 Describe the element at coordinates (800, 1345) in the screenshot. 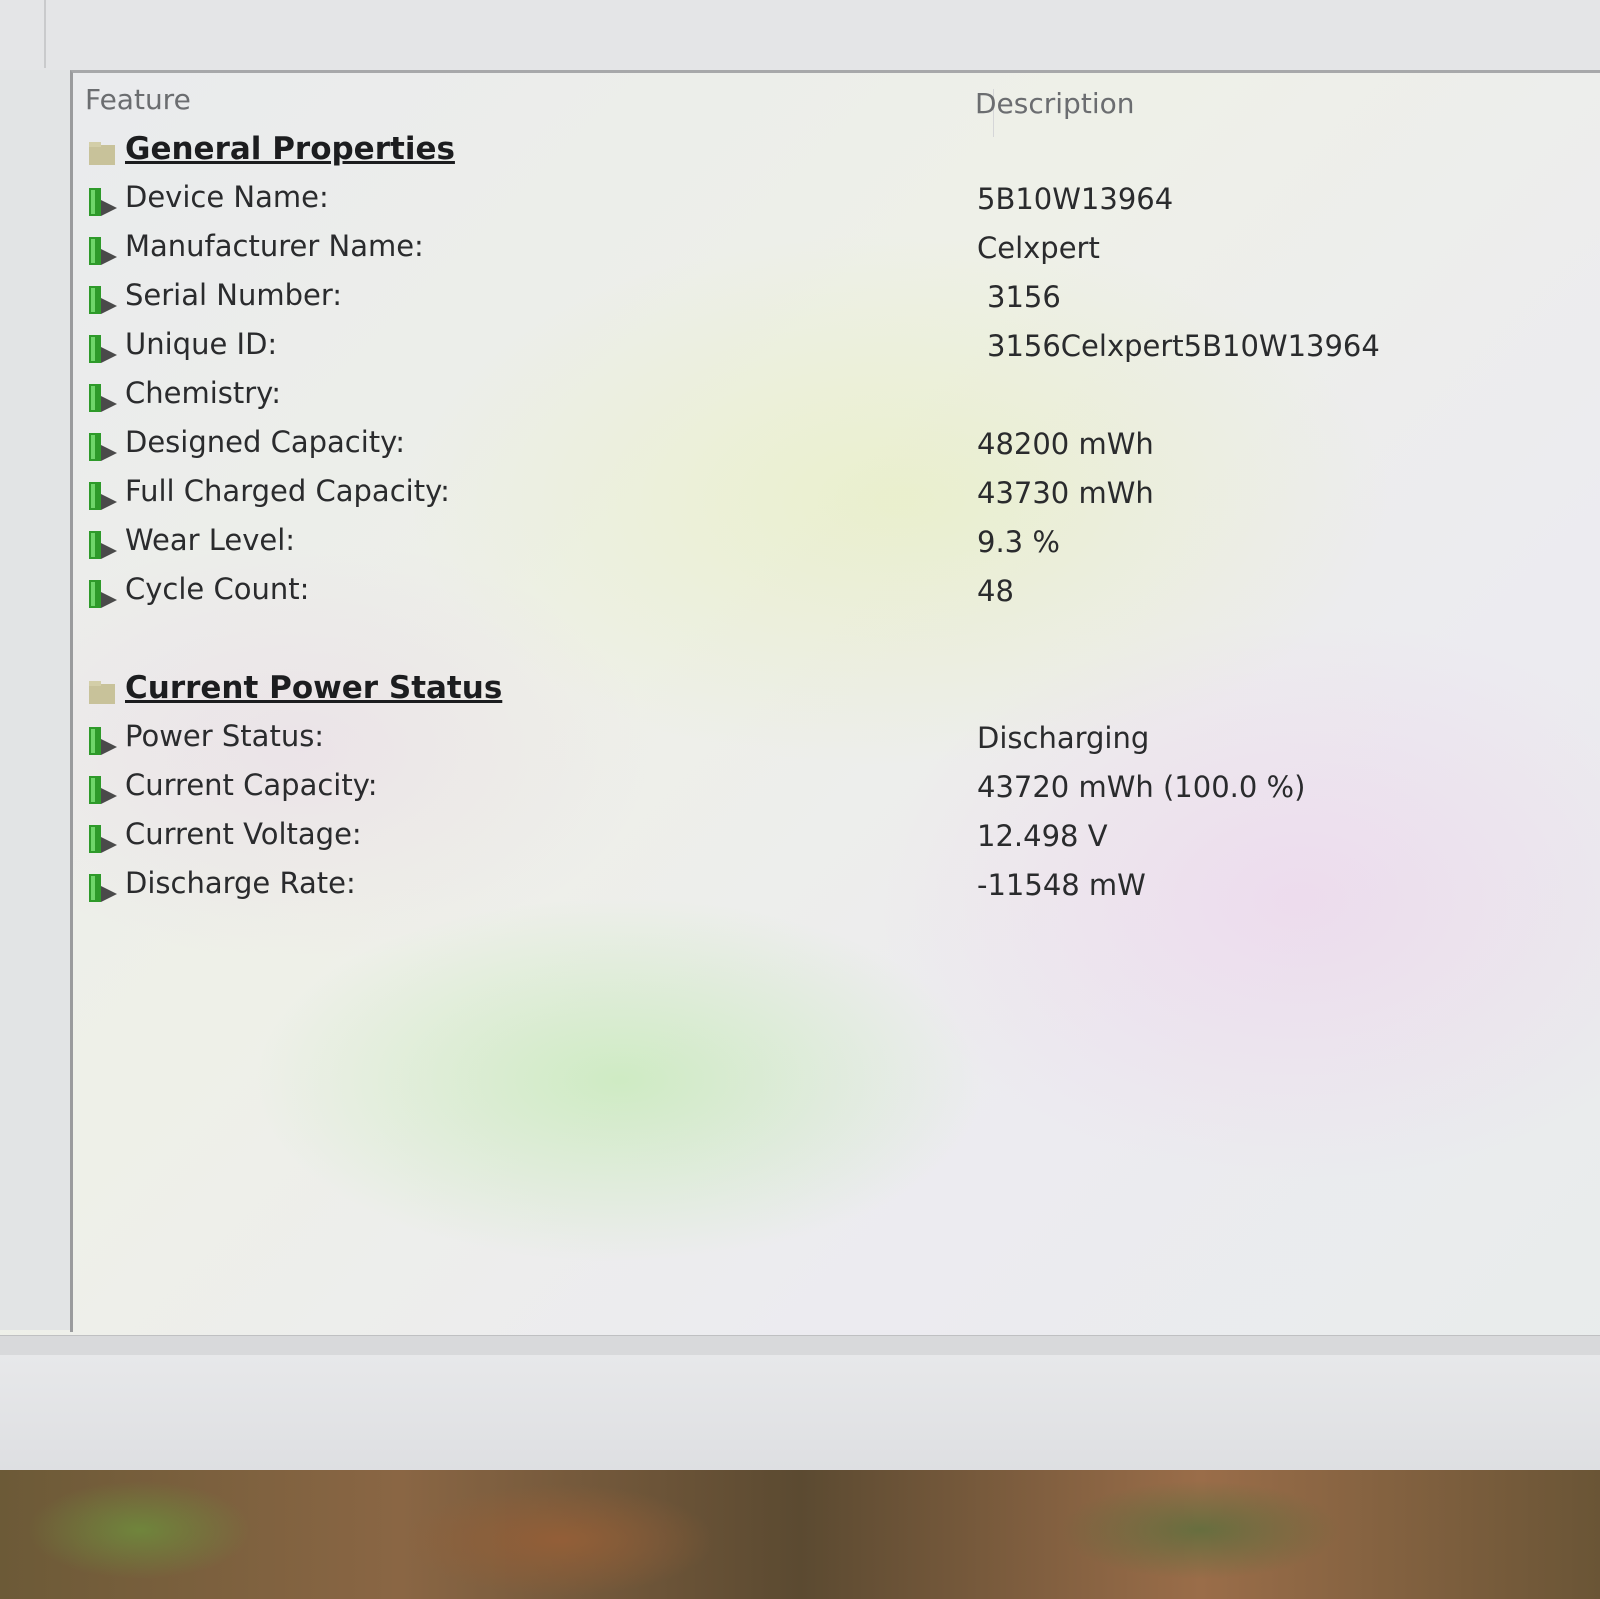

I see `status-bar` at that location.